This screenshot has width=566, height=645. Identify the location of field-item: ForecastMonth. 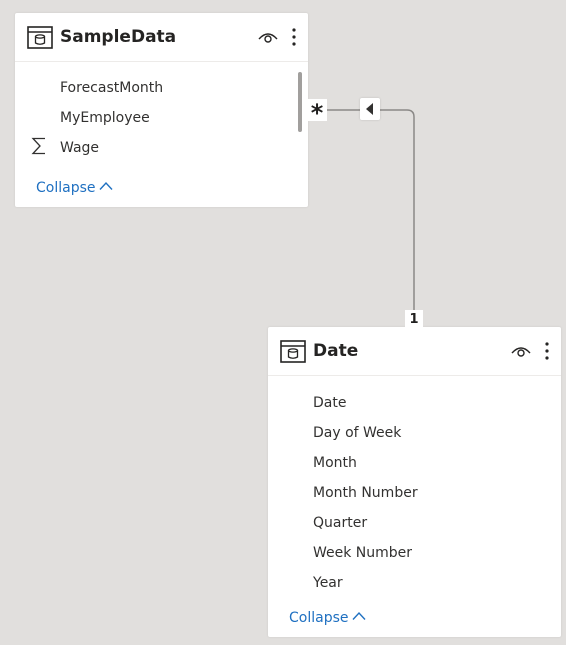
(111, 88).